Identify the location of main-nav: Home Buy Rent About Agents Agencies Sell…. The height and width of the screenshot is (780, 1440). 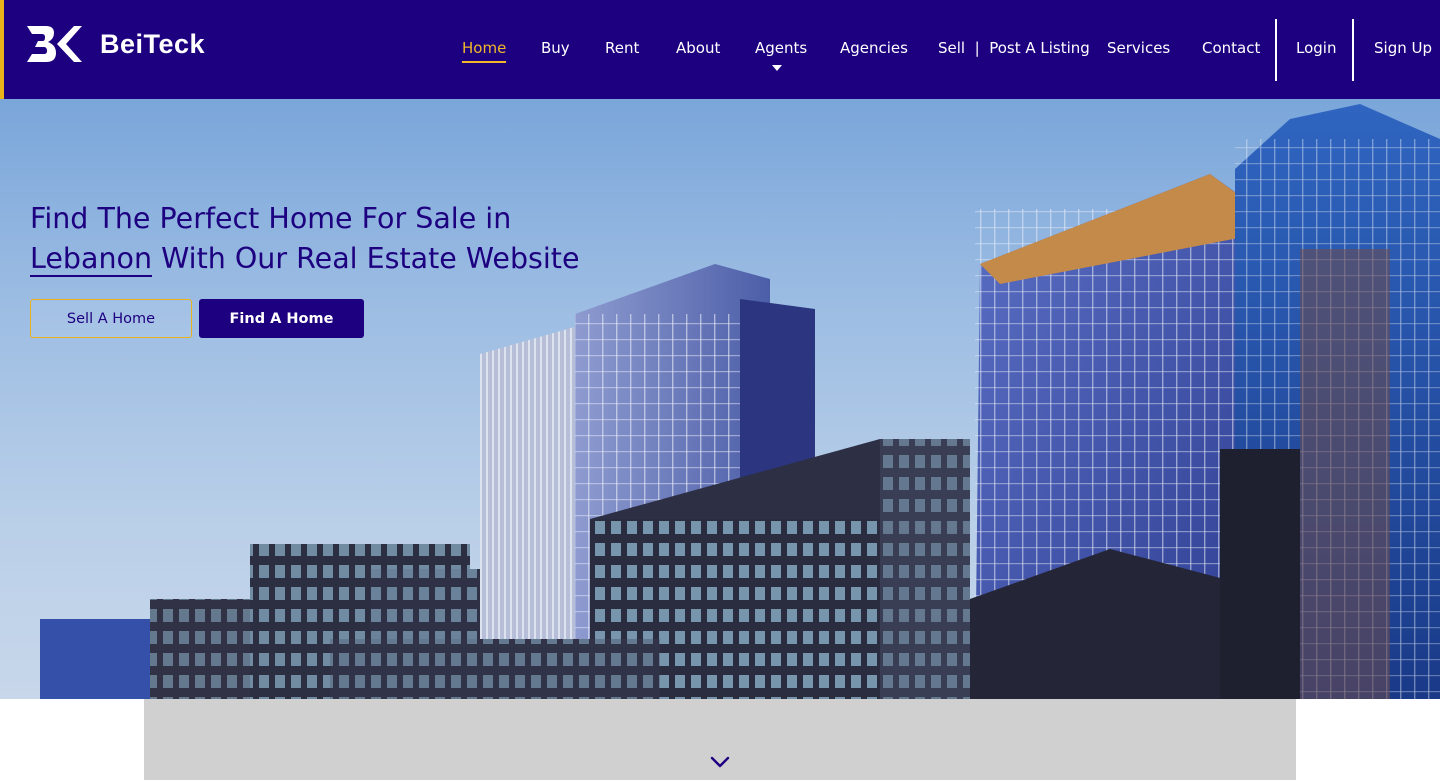
(722, 49).